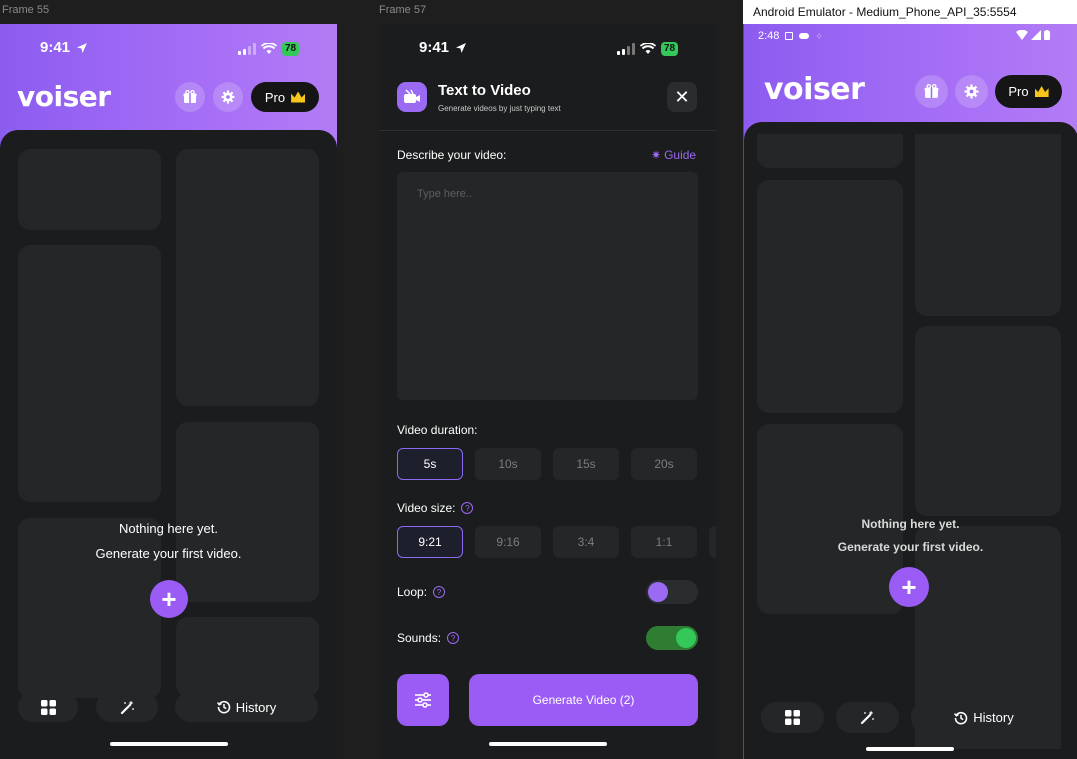  Describe the element at coordinates (499, 108) in the screenshot. I see `screen-subtitle: Generate videos by just typing text` at that location.